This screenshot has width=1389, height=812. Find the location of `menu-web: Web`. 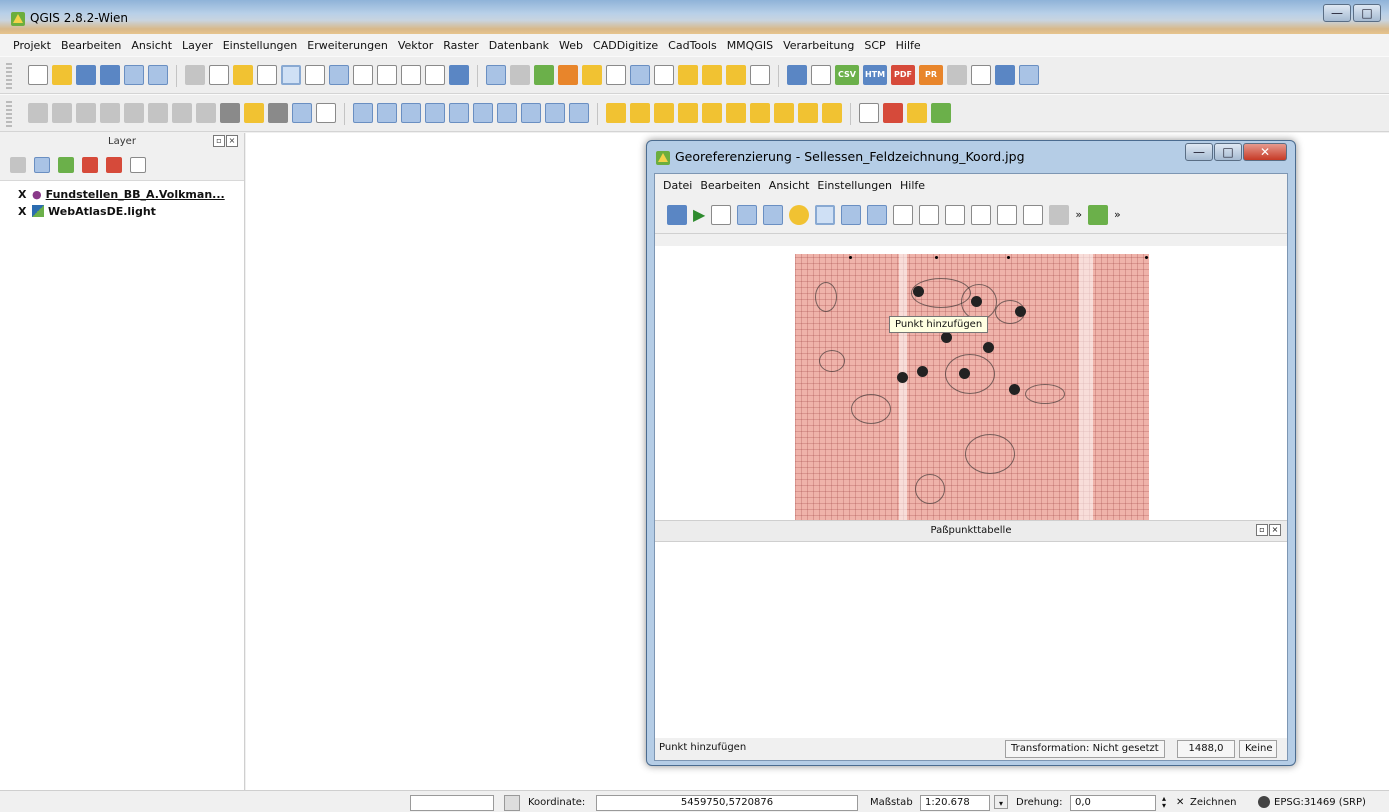

menu-web: Web is located at coordinates (571, 45).